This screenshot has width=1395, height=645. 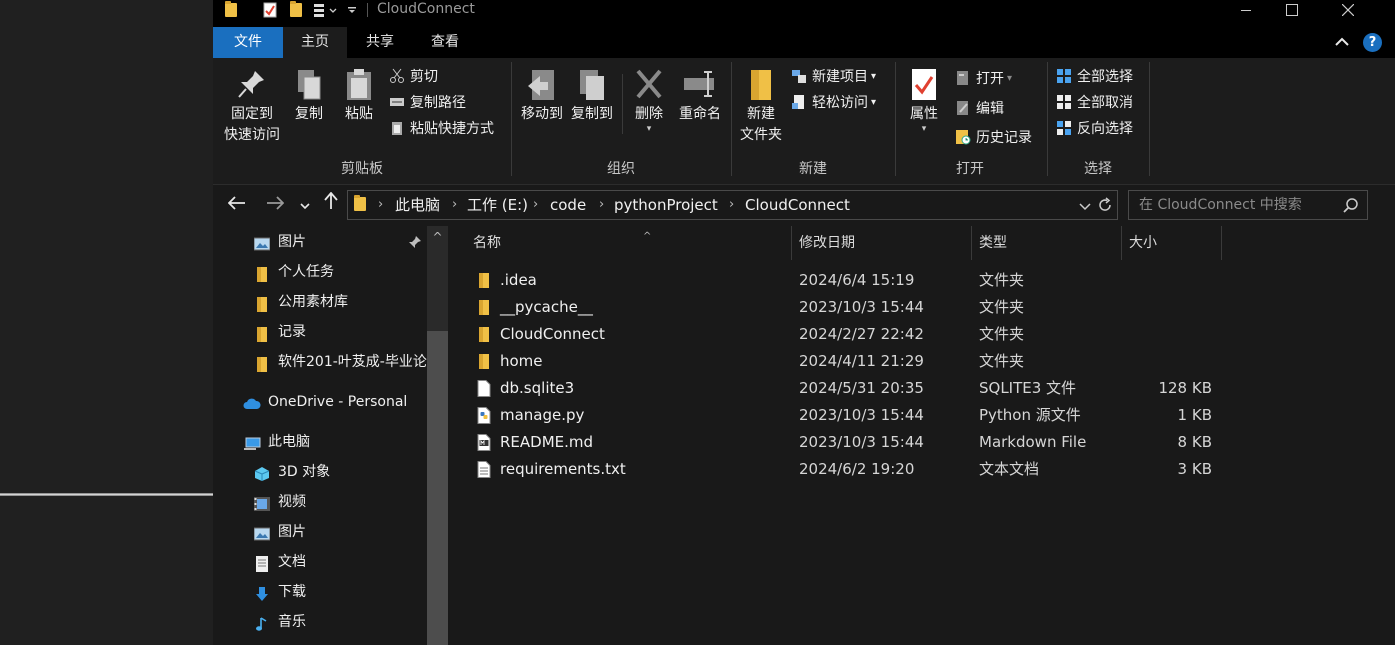 What do you see at coordinates (632, 243) in the screenshot?
I see `column-header-name: 名称 ^` at bounding box center [632, 243].